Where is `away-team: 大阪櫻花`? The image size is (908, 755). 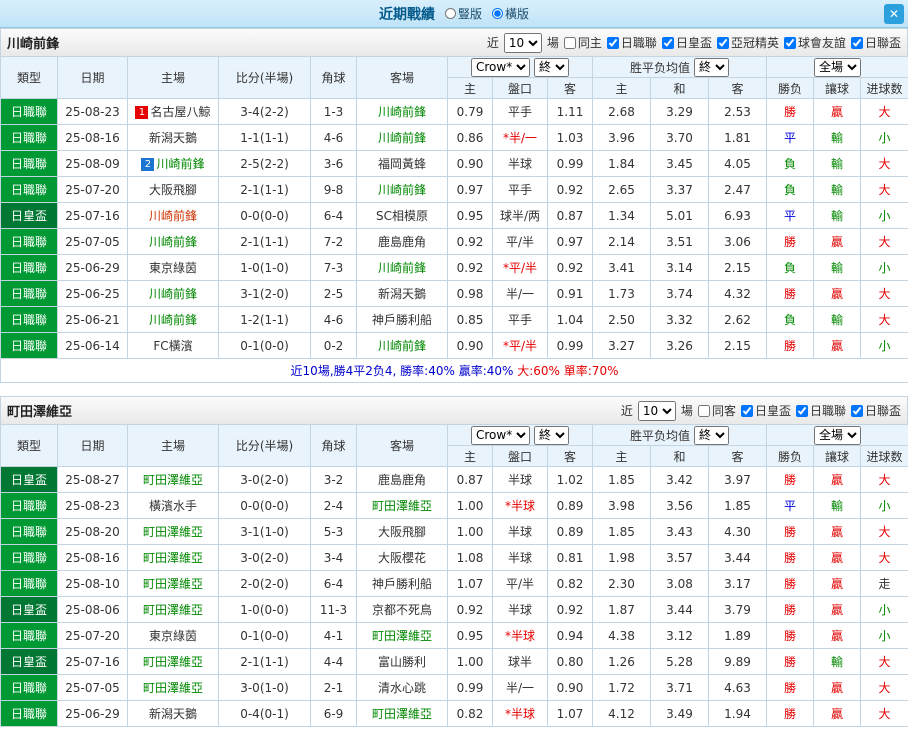
away-team: 大阪櫻花 is located at coordinates (402, 557).